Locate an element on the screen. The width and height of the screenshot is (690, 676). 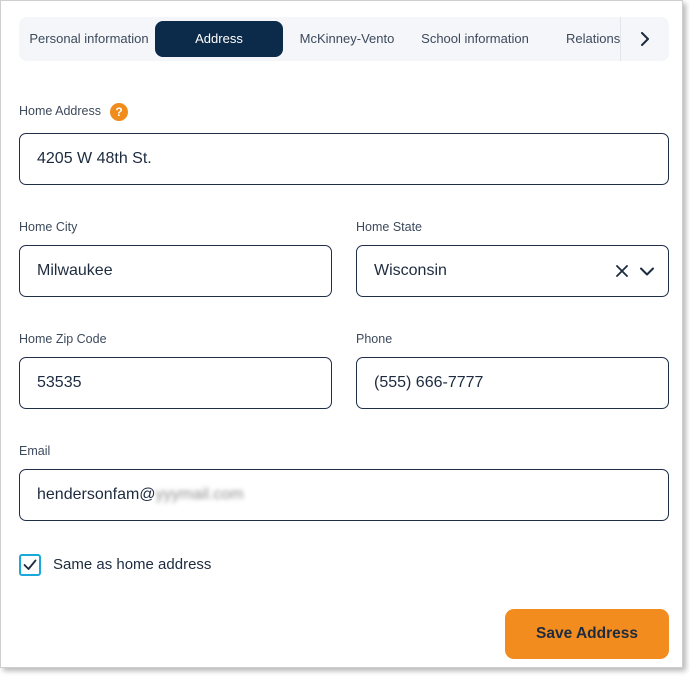
home-address-field: 4205 W 48th St. is located at coordinates (344, 159).